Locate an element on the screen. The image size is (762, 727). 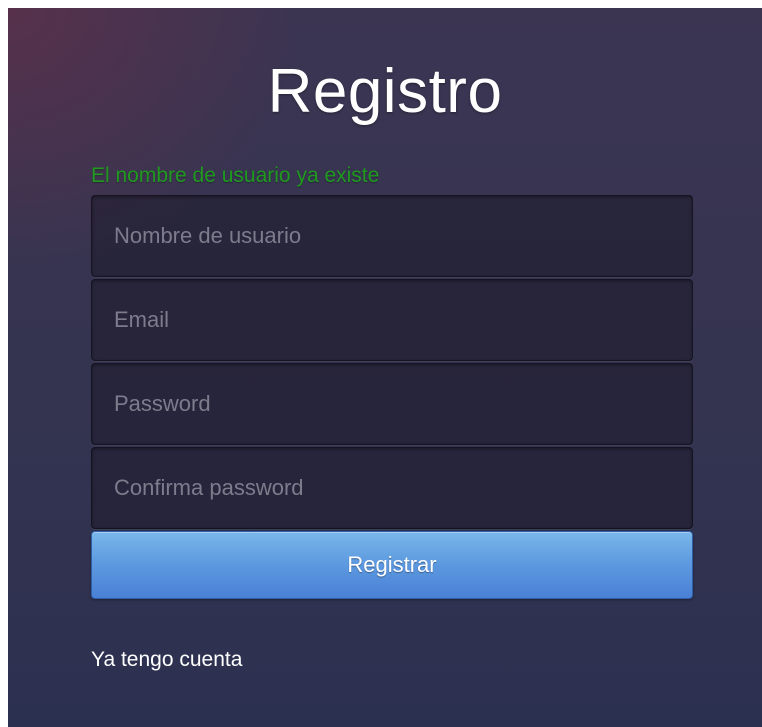
page-title: Registro is located at coordinates (385, 91).